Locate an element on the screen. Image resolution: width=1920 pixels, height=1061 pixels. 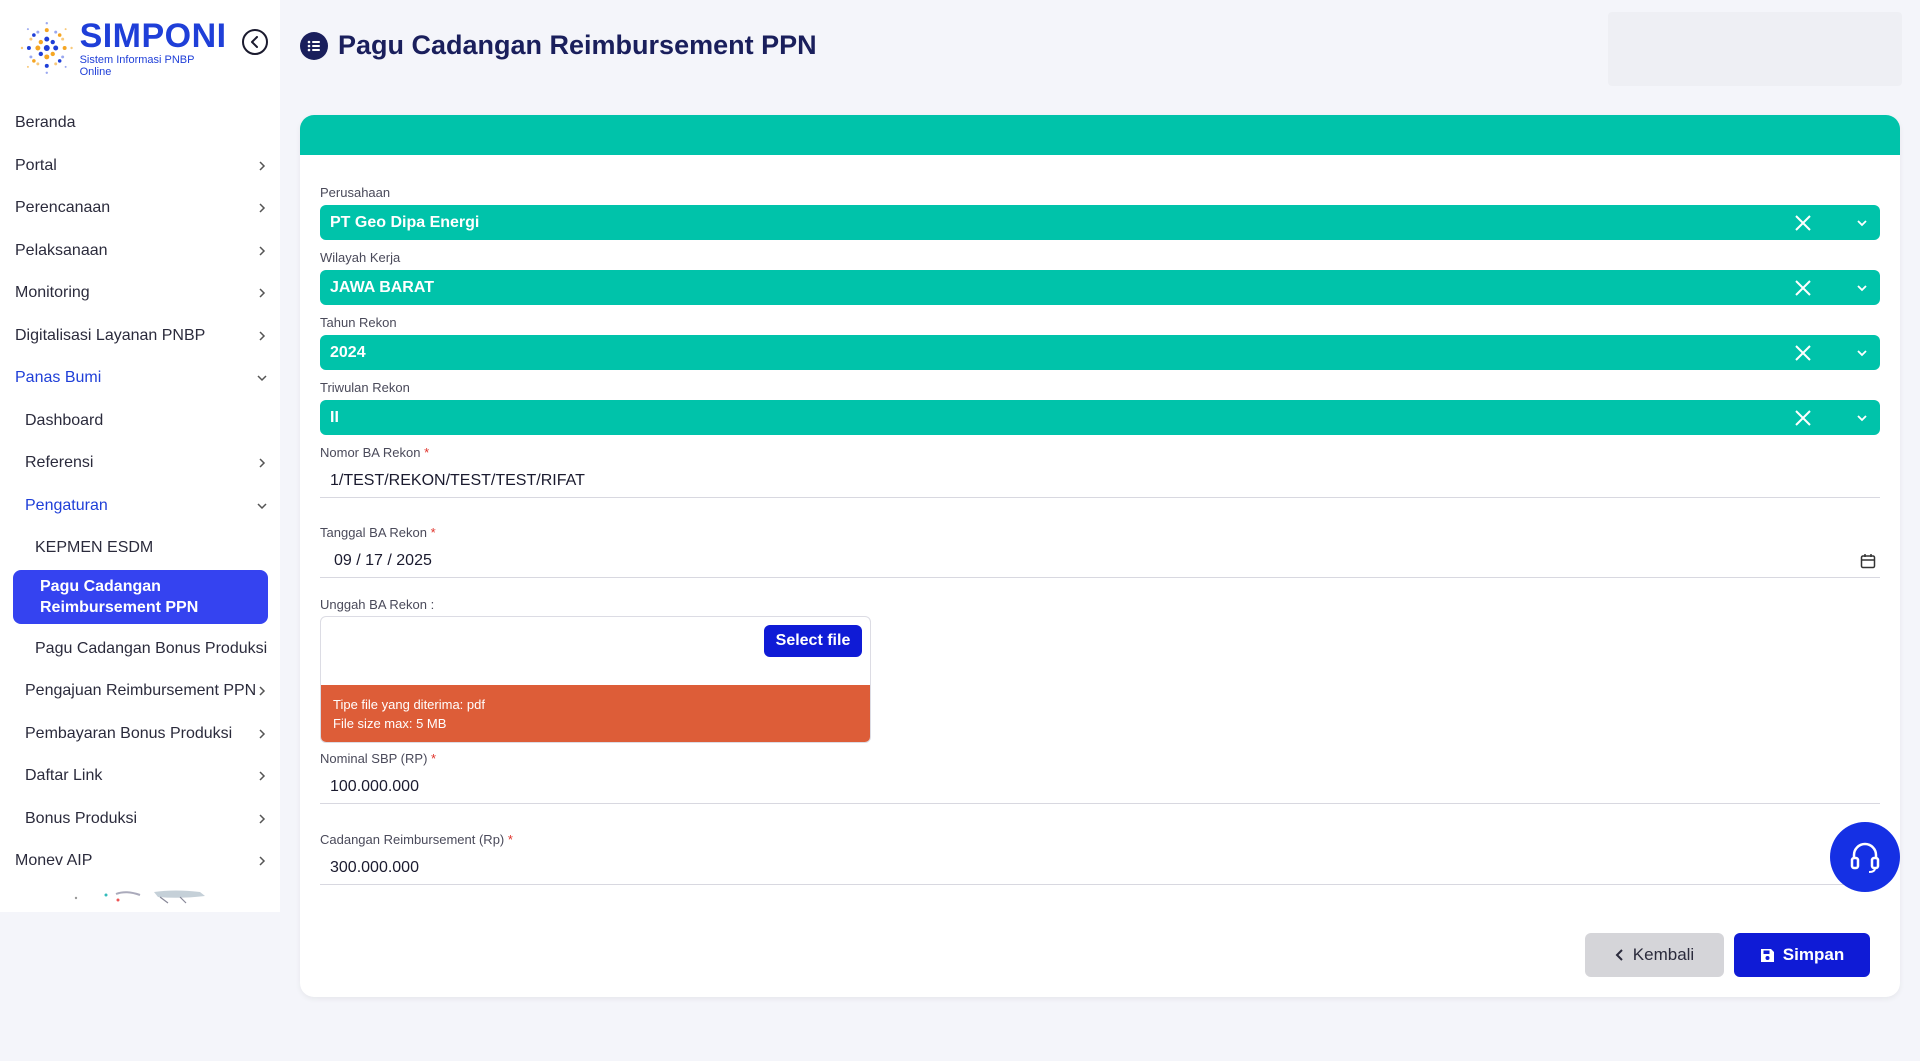
sidebar-item-pelaksanaan: Pelaksanaan is located at coordinates (140, 251).